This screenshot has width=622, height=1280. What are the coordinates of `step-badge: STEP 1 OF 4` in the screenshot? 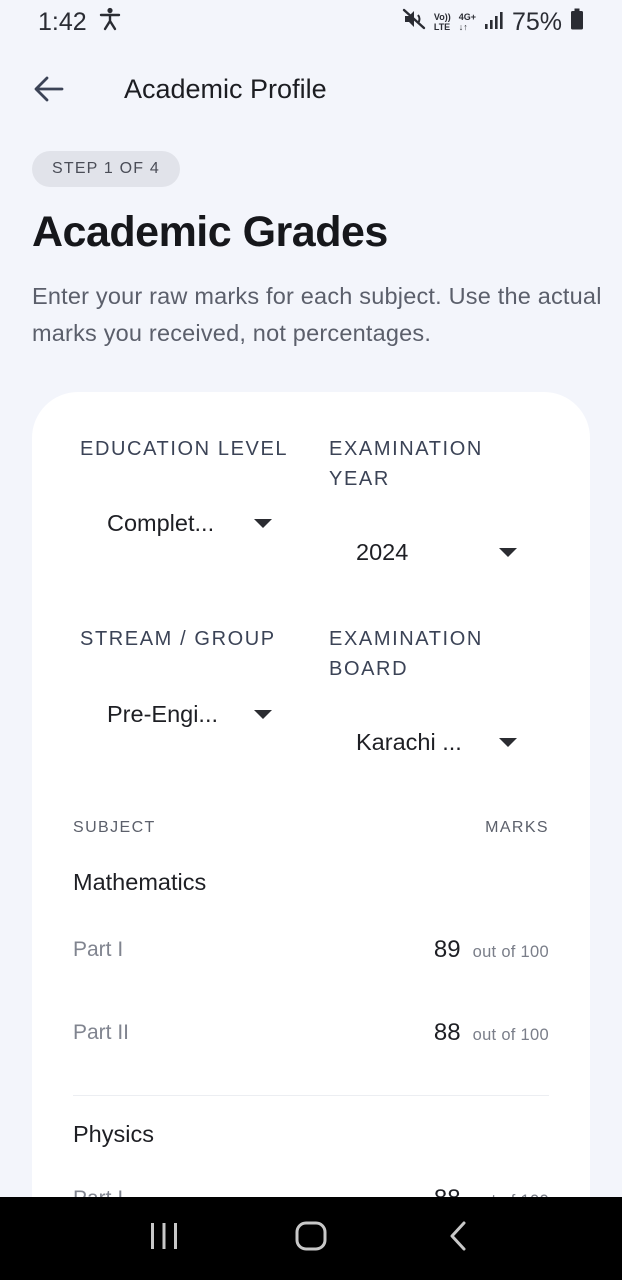 It's located at (106, 169).